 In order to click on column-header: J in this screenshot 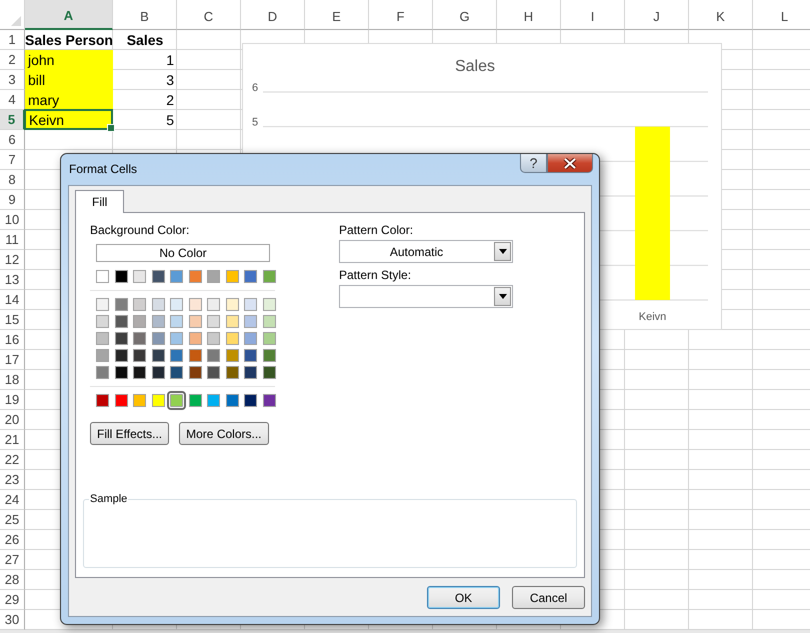, I will do `click(657, 15)`.